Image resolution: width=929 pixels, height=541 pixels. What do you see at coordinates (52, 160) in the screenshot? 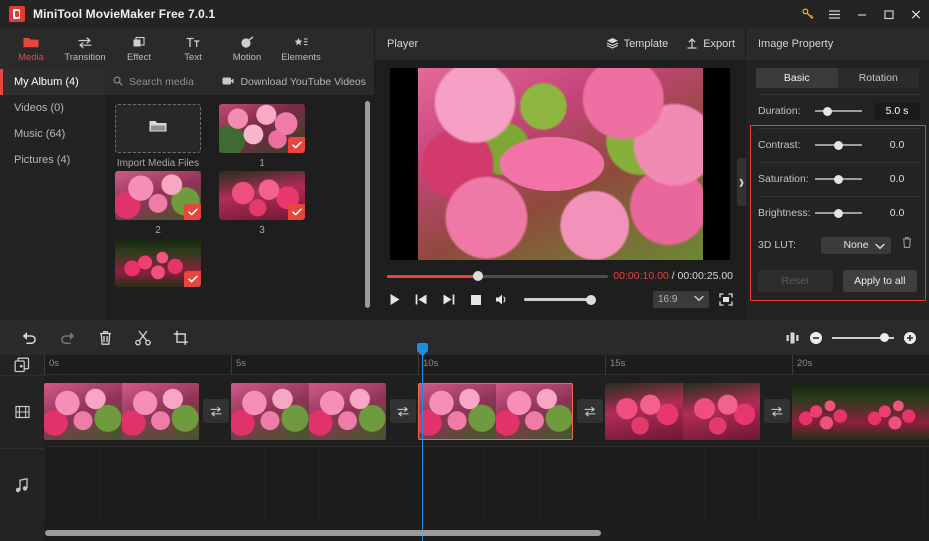
I see `category-pictures: Pictures (4)` at bounding box center [52, 160].